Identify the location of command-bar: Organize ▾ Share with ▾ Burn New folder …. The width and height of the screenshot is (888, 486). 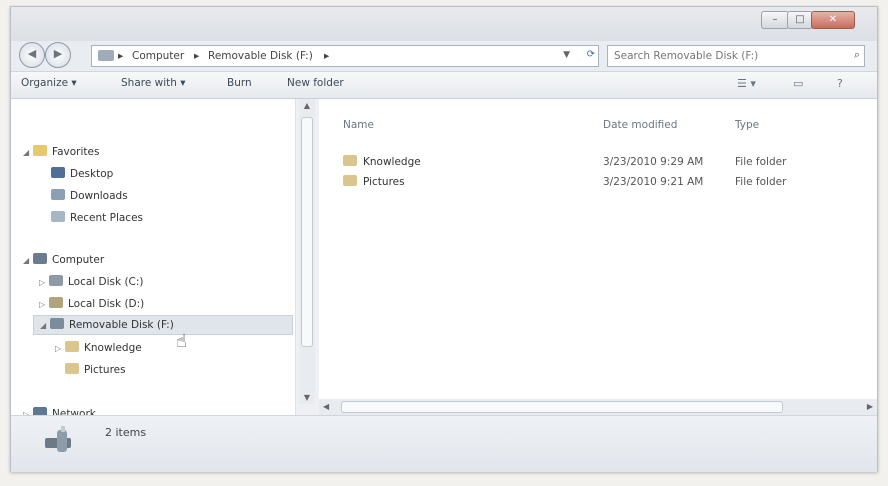
(444, 85).